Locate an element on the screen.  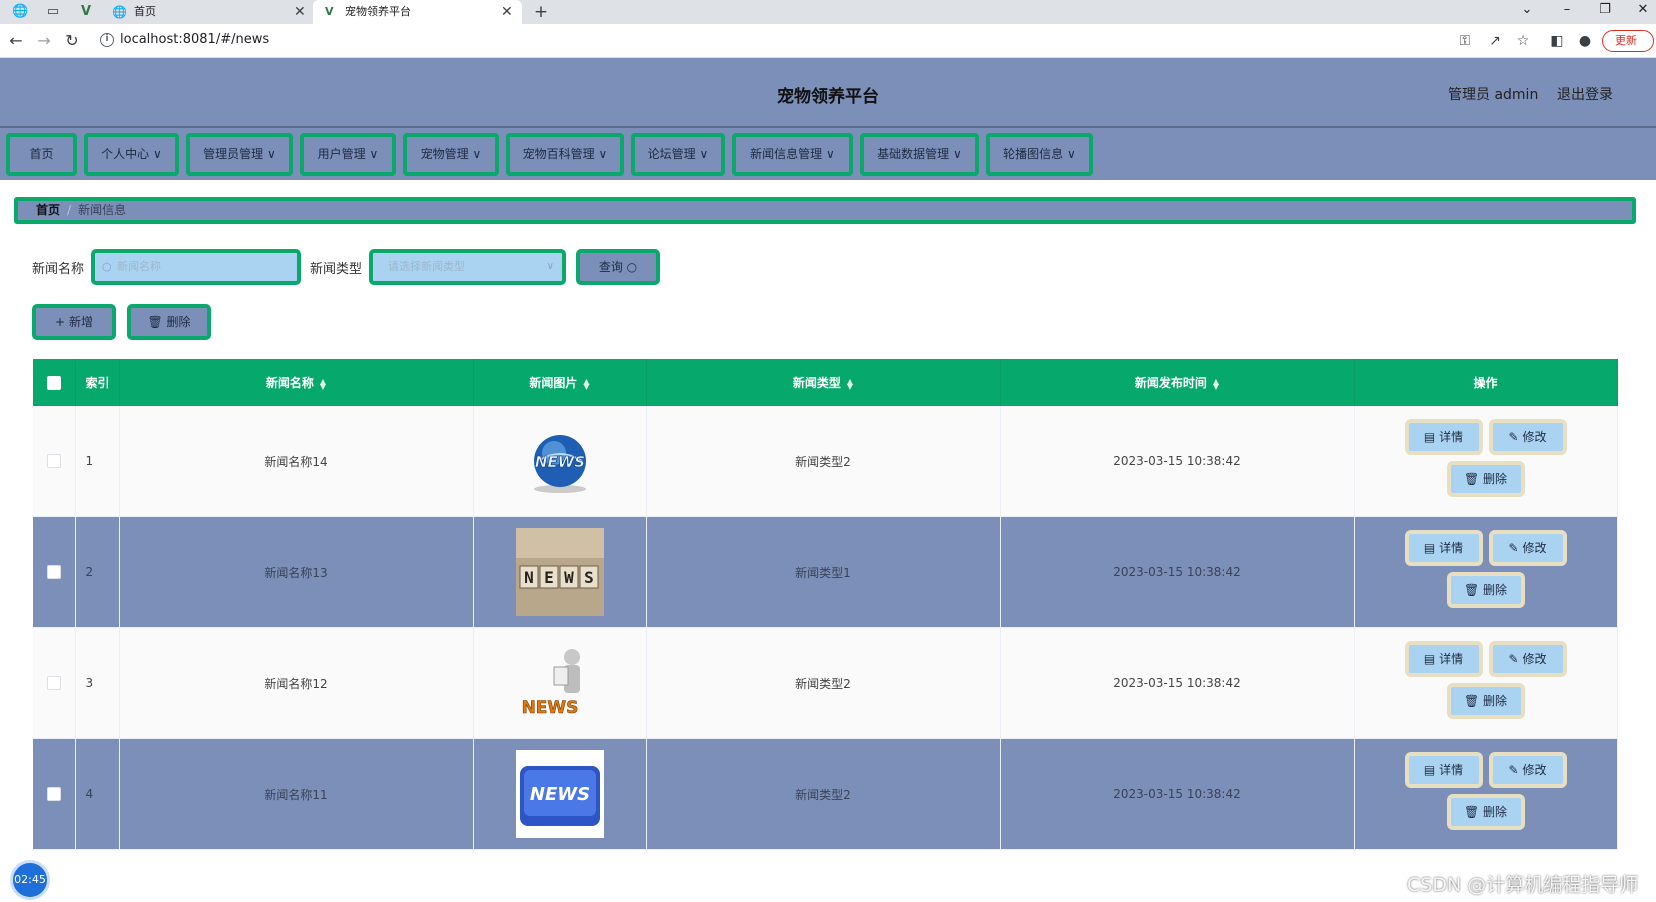
menu-user-management: 用户管理 ∨ is located at coordinates (348, 154).